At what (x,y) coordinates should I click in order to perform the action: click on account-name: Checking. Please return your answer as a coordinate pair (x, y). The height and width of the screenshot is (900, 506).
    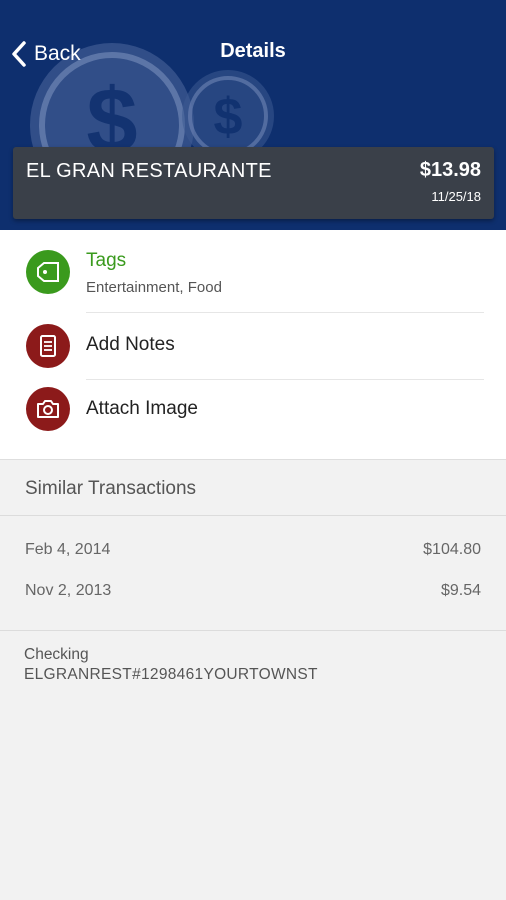
    Looking at the image, I should click on (56, 654).